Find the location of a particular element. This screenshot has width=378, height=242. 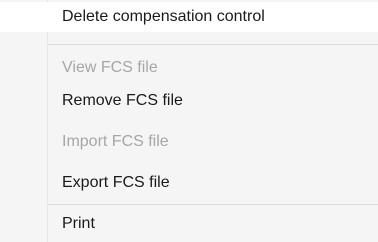

menu-item-label: Remove FCS file is located at coordinates (122, 100).